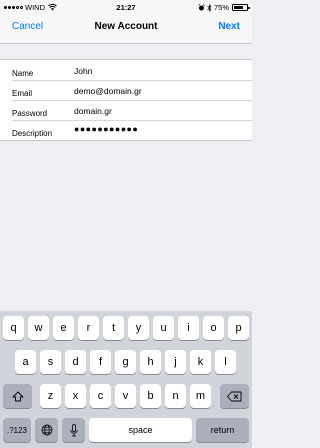  I want to click on description-field: ●●●●●●●●●●●, so click(106, 129).